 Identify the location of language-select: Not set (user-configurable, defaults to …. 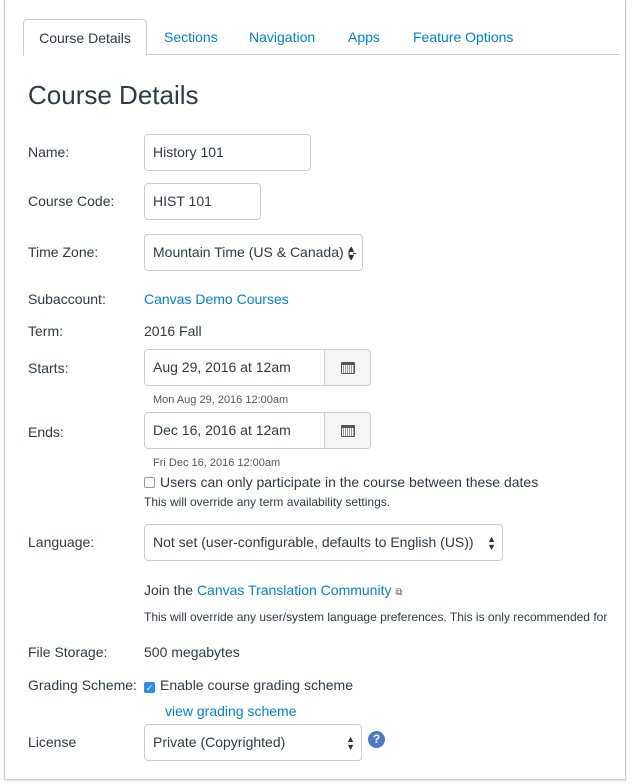
(323, 542).